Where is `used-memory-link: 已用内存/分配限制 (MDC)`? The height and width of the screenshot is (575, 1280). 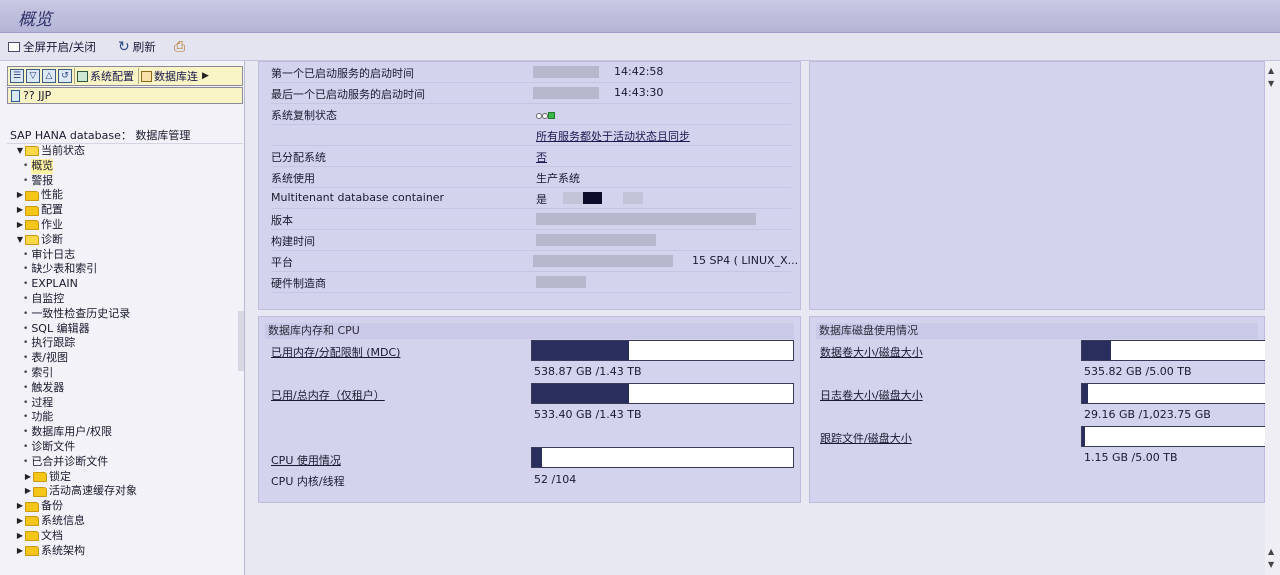 used-memory-link: 已用内存/分配限制 (MDC) is located at coordinates (335, 352).